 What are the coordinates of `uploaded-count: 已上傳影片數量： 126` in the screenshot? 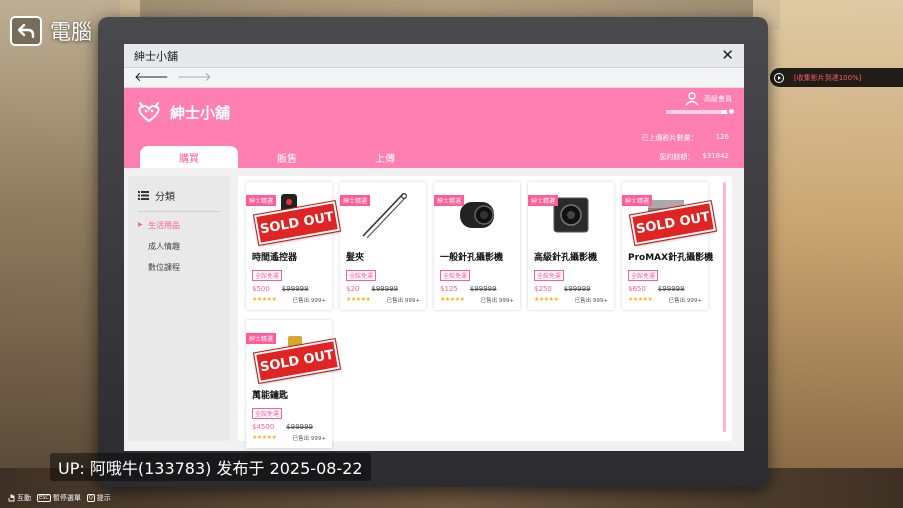 It's located at (685, 138).